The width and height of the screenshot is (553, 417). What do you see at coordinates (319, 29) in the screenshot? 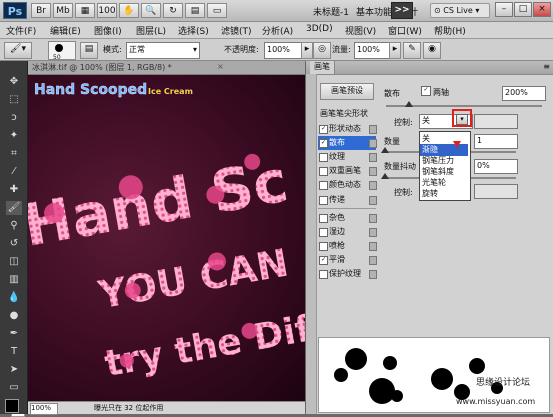
I see `menu-3d: 3D(D)` at bounding box center [319, 29].